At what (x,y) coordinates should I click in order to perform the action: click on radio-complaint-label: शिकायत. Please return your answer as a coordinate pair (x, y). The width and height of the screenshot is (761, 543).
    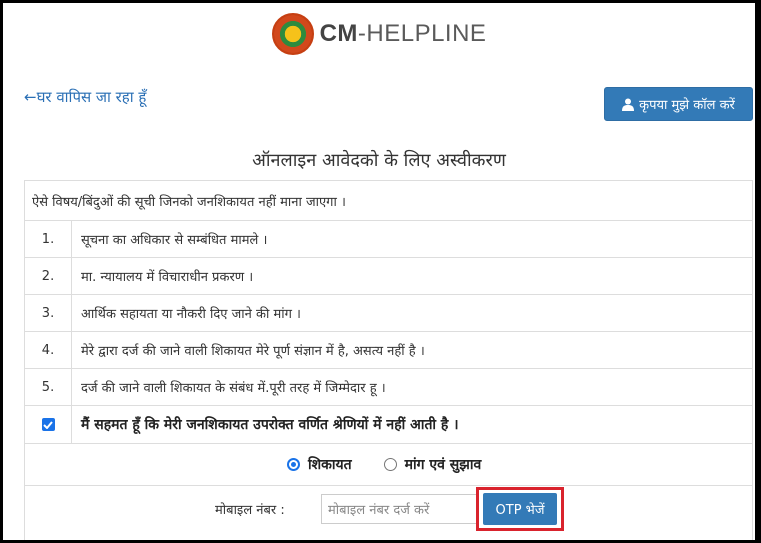
    Looking at the image, I should click on (330, 464).